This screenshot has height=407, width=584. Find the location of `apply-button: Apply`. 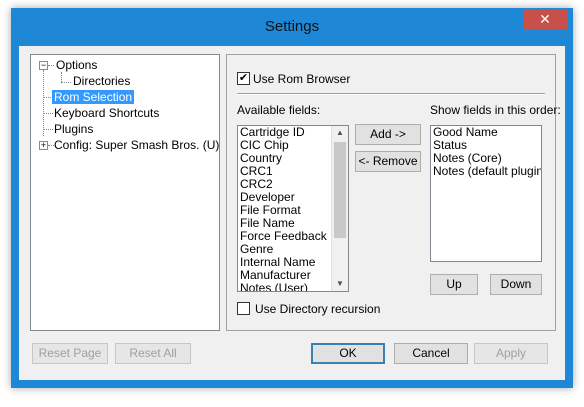

apply-button: Apply is located at coordinates (511, 353).